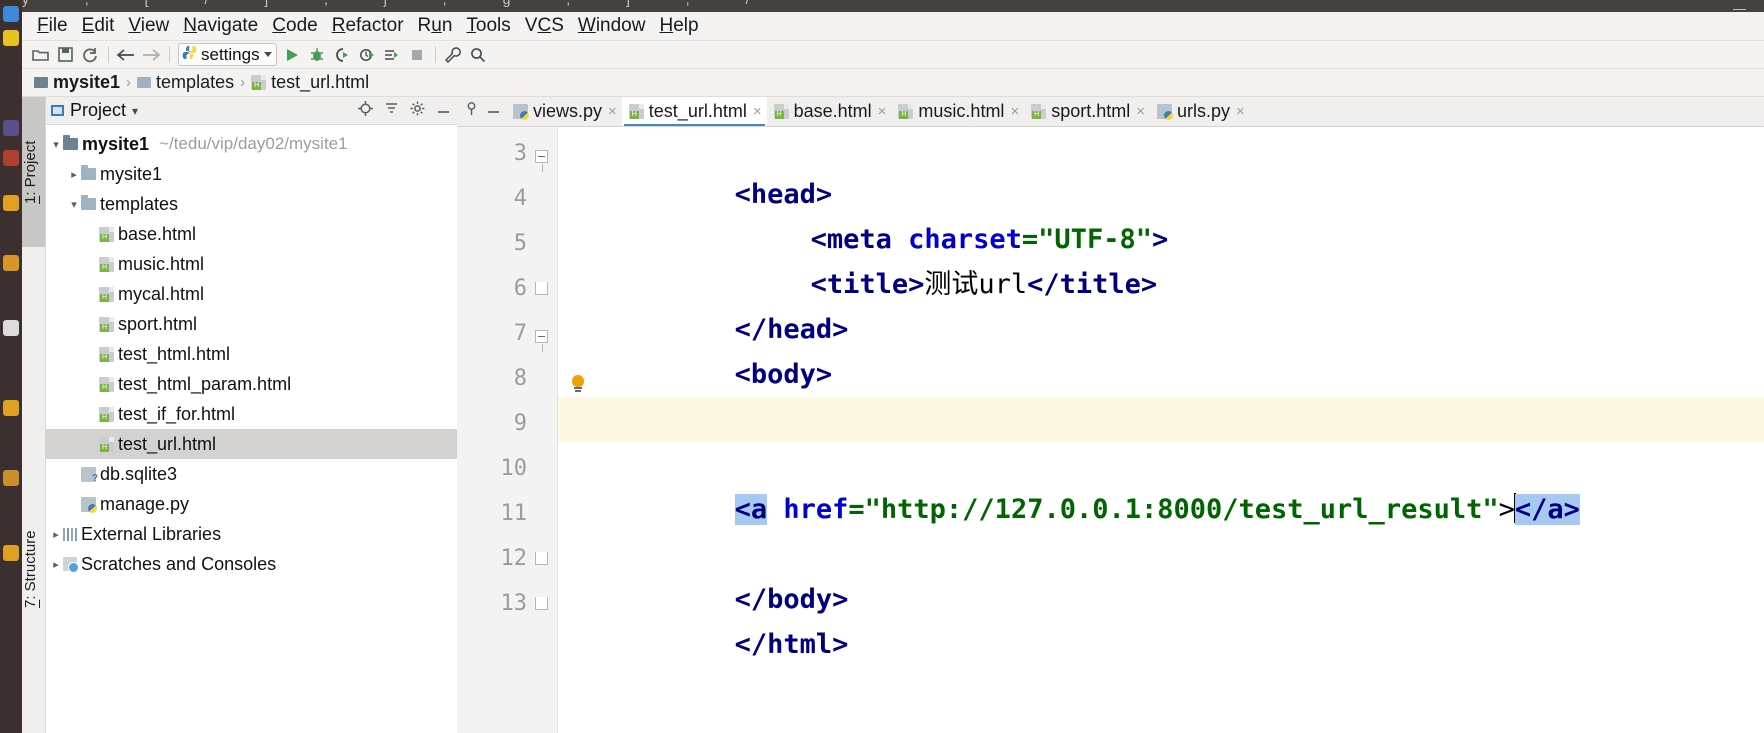 The image size is (1764, 733). Describe the element at coordinates (251, 174) in the screenshot. I see `tree-row-mysite1-pkg: ▸ mysite1` at that location.